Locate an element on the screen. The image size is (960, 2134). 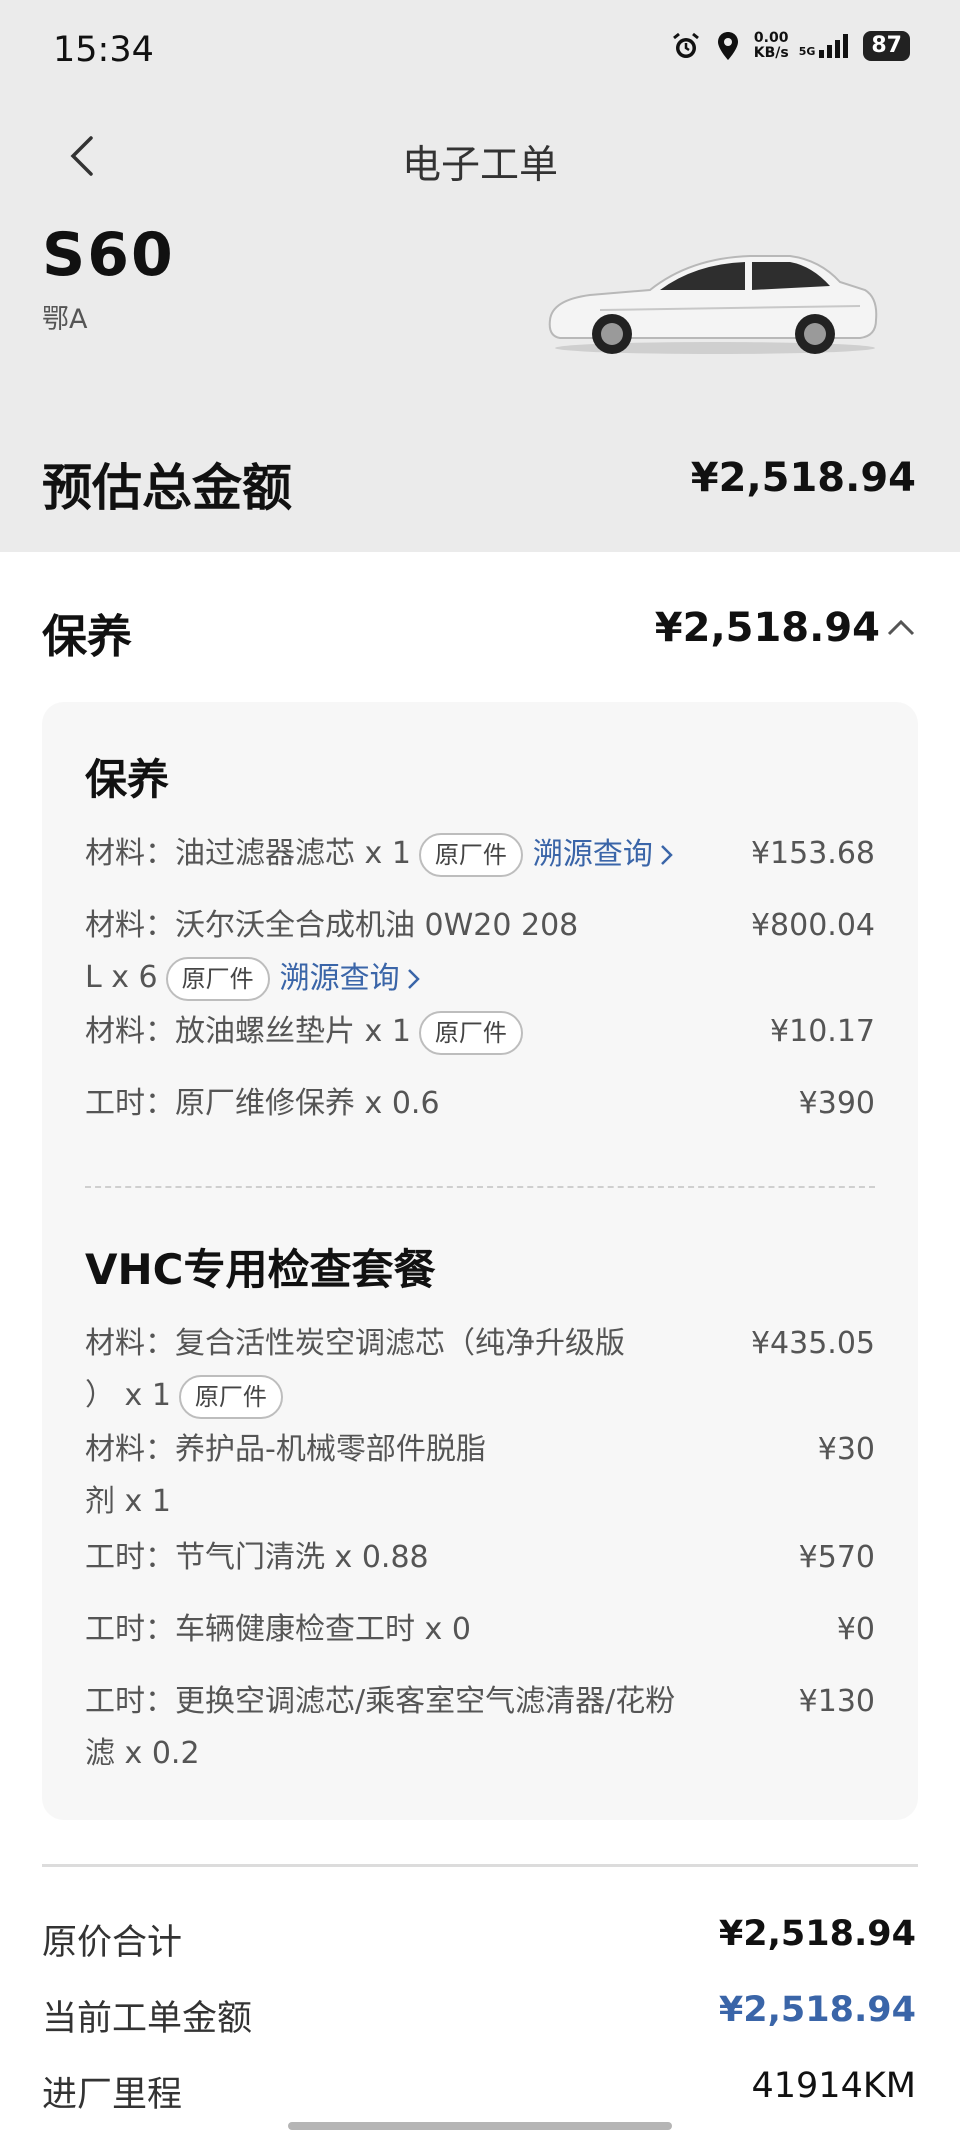
vehicle-plate: 鄂A is located at coordinates (65, 319).